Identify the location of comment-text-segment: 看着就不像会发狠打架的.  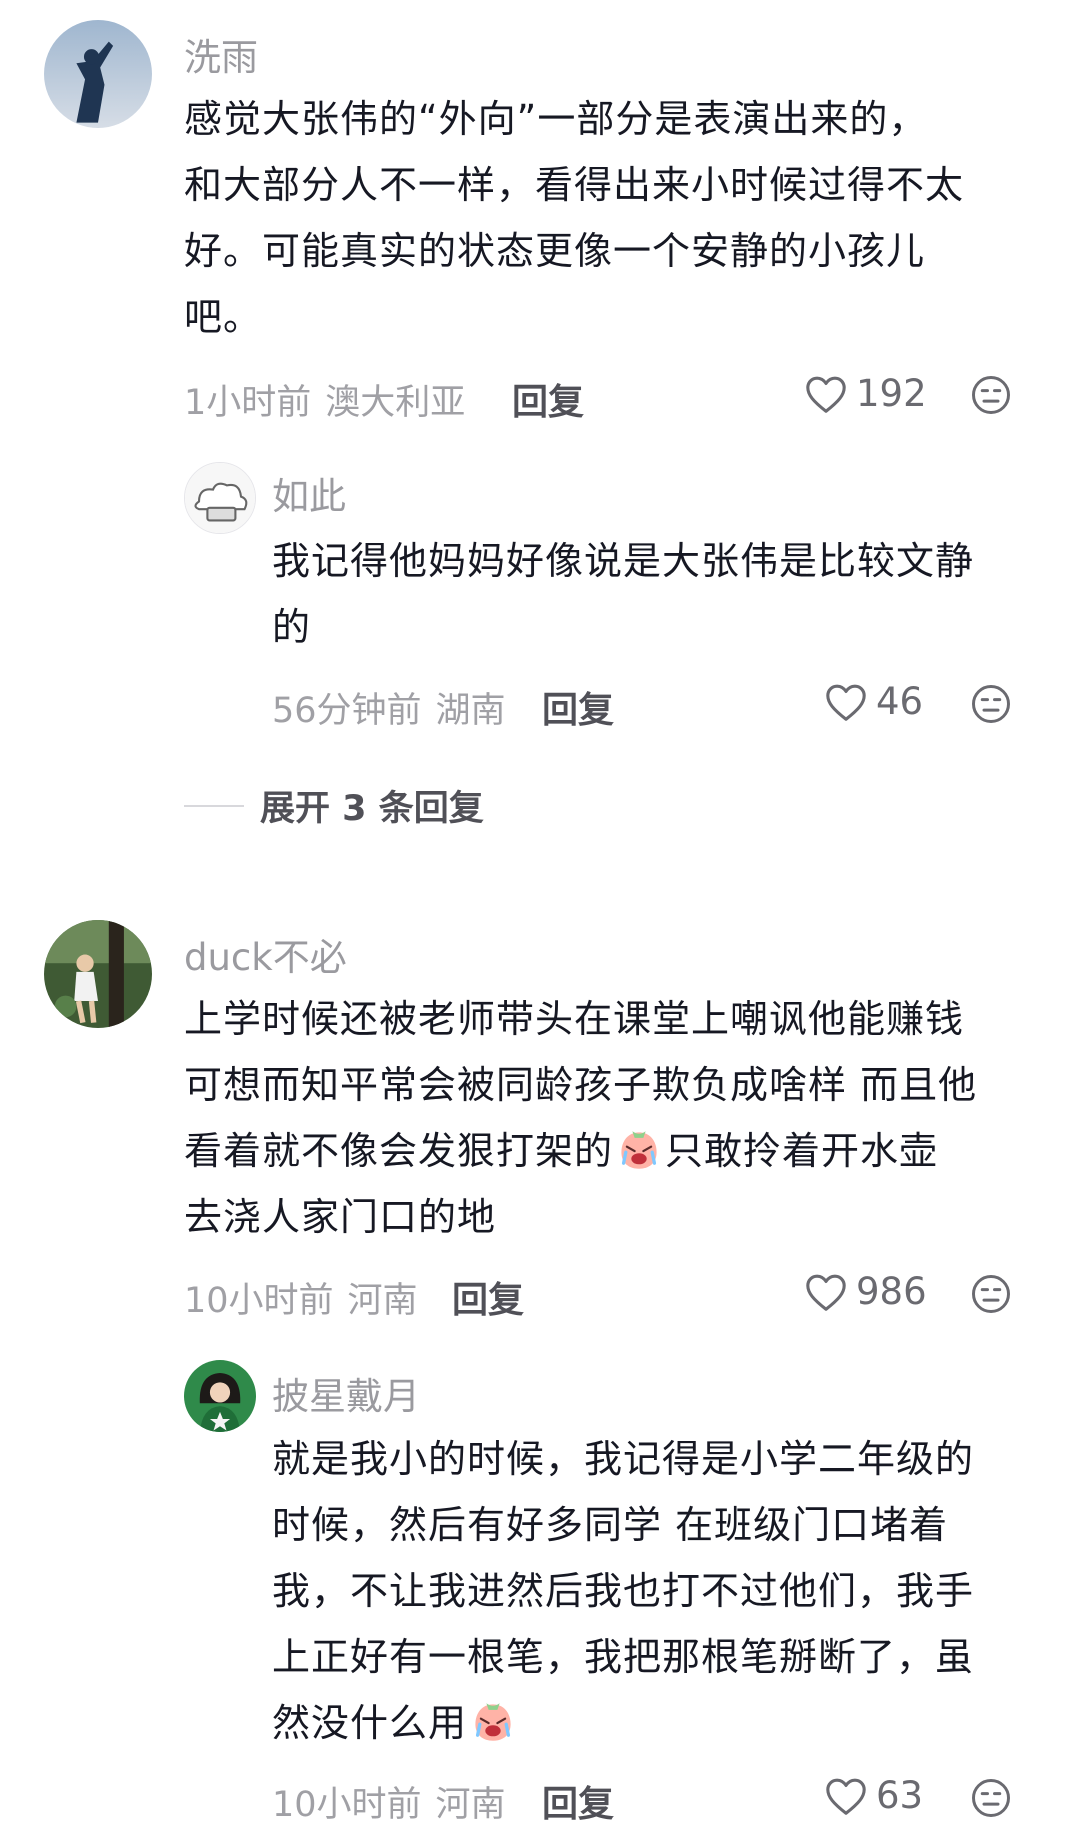
(399, 1151).